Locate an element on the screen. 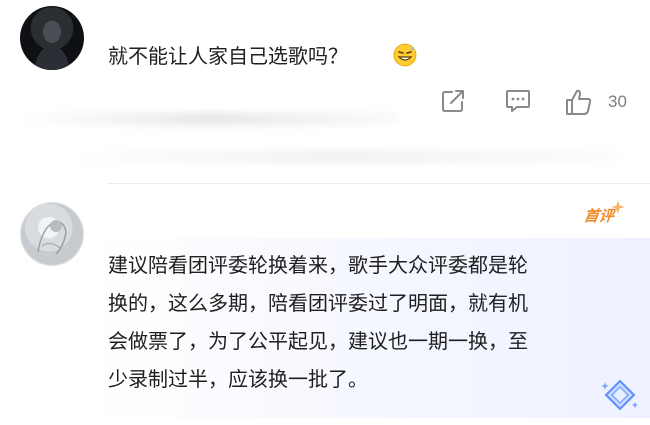 The image size is (650, 425). comment-line: 少录制过半，应该换一批了。 is located at coordinates (238, 379).